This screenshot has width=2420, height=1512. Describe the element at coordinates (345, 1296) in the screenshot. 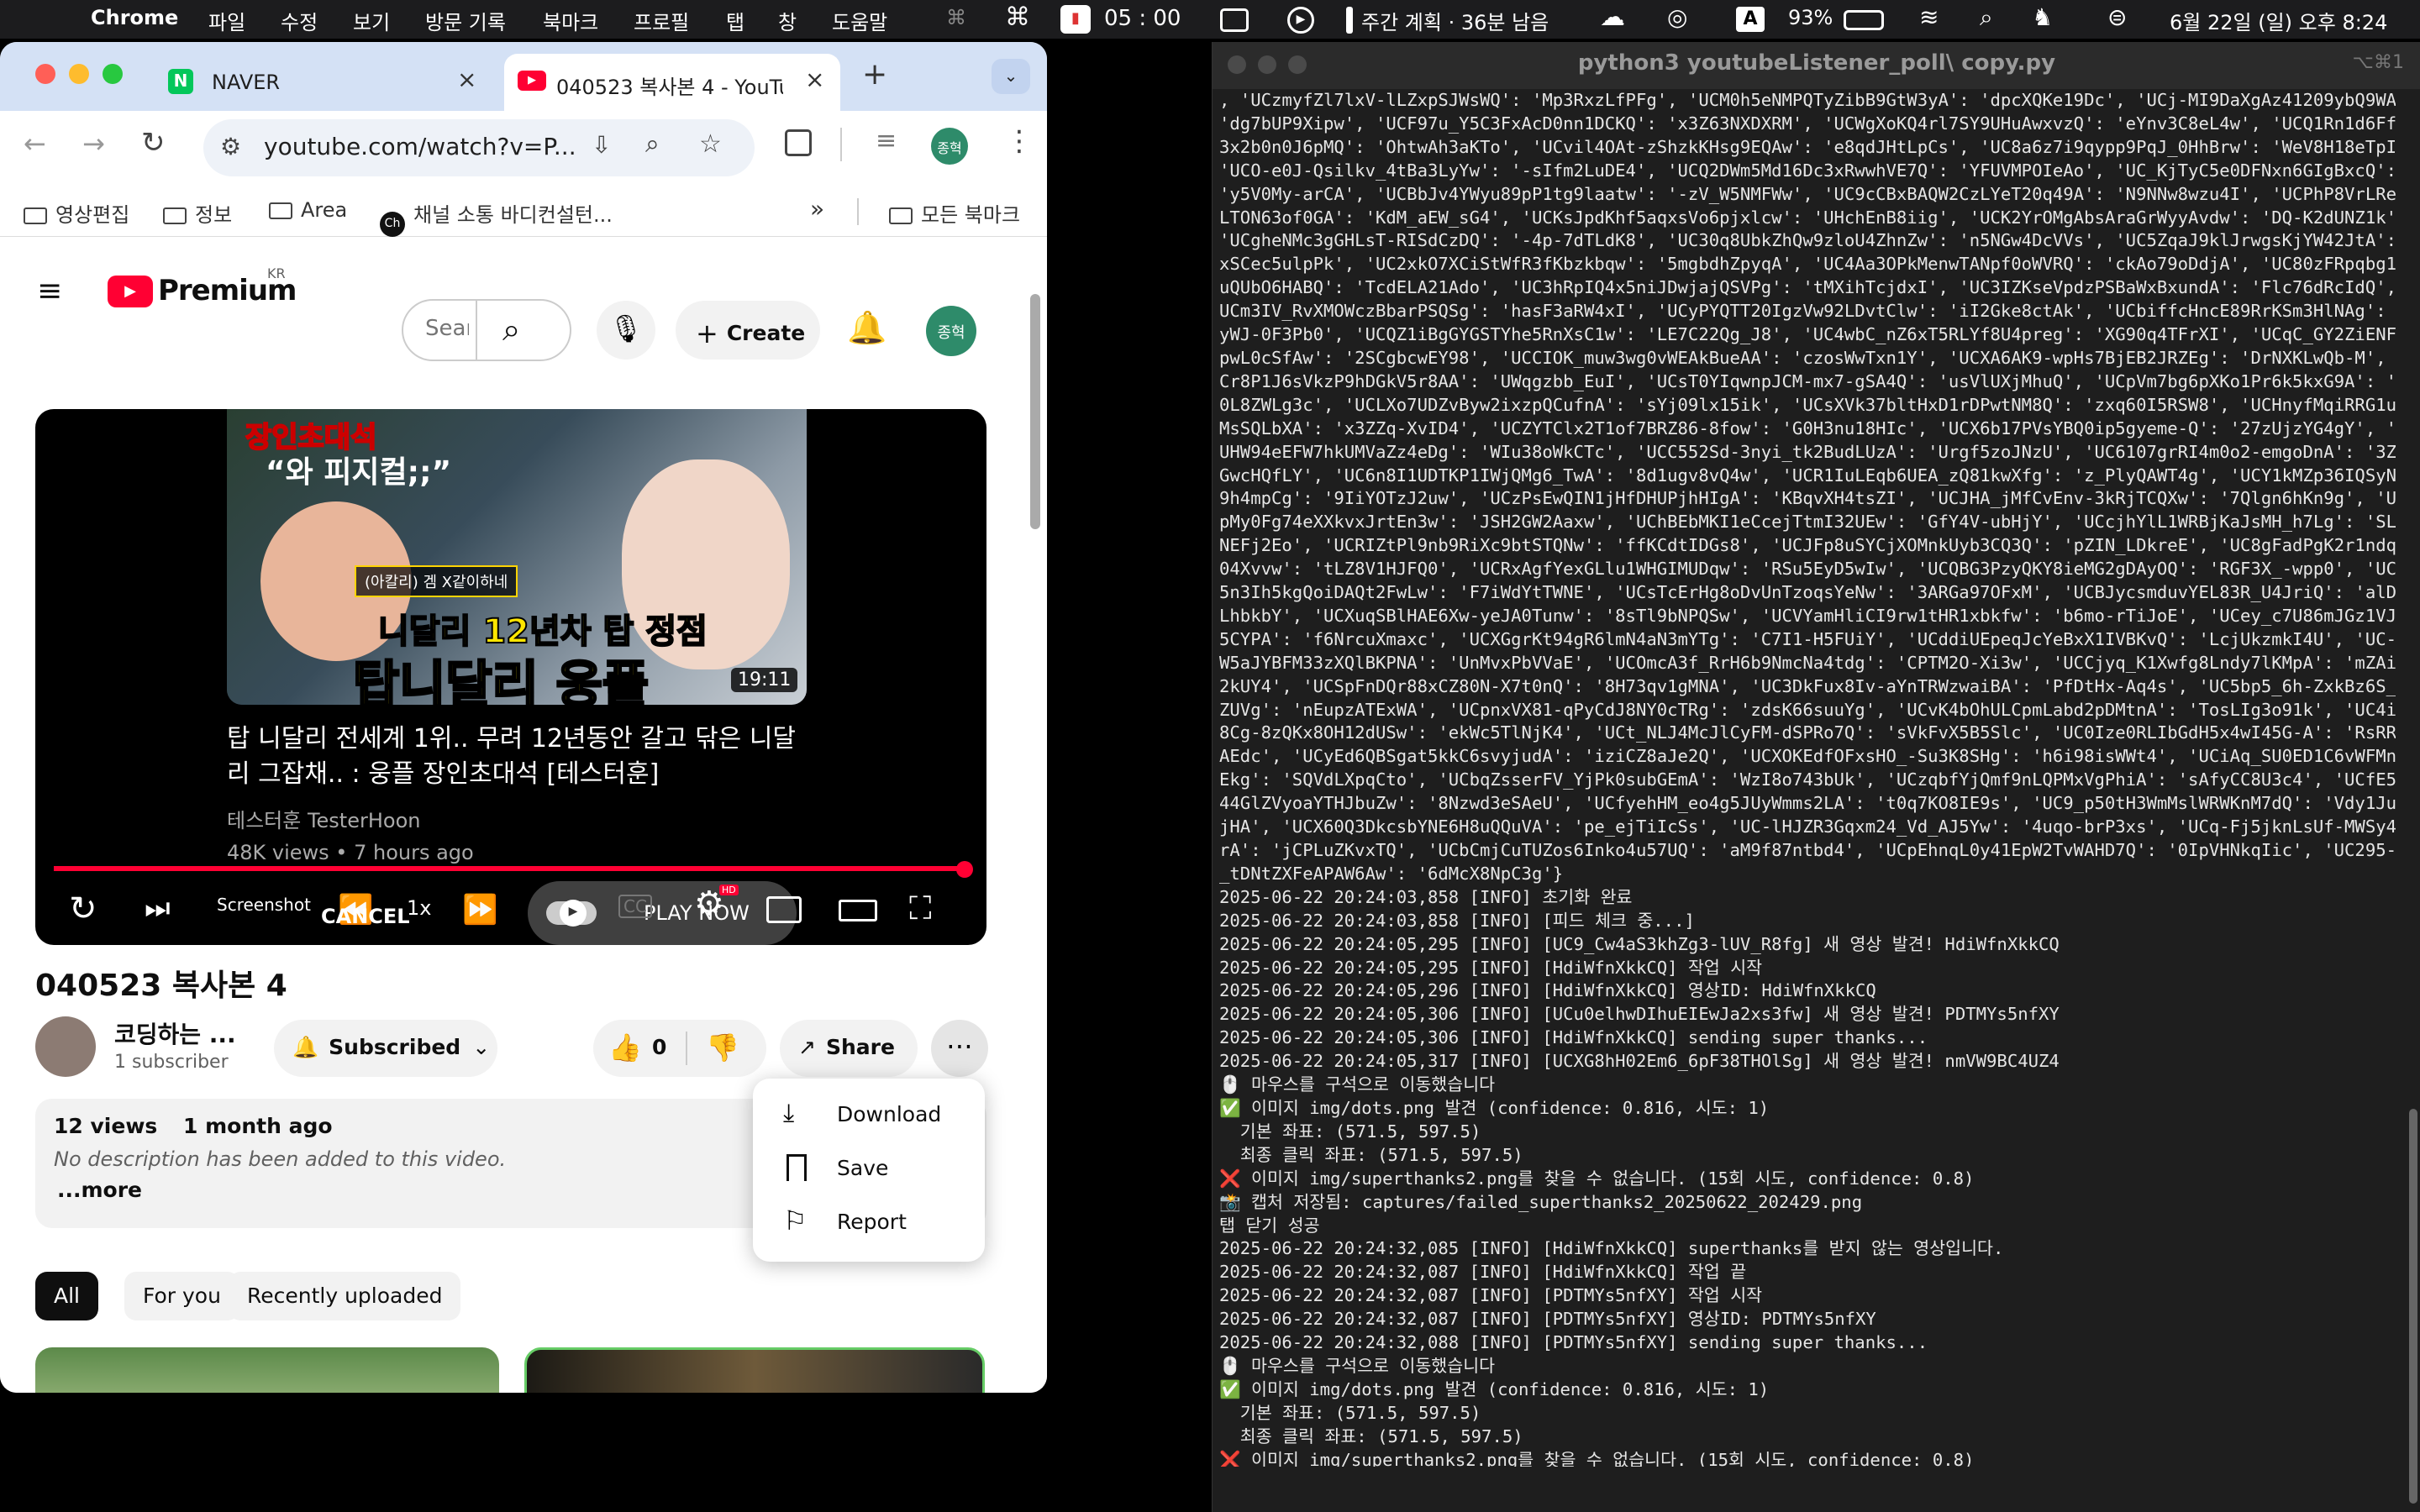

I see `chip-recently-uploaded: Recently uploaded` at that location.